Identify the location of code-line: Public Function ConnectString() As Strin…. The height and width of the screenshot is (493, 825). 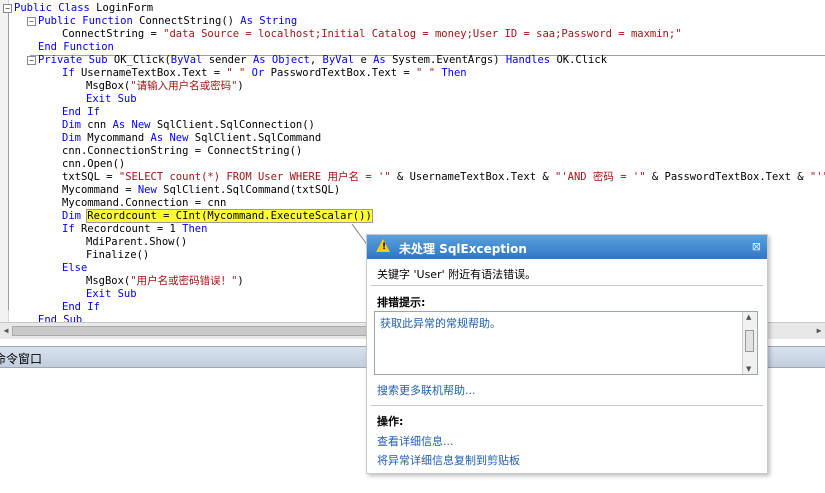
(167, 21).